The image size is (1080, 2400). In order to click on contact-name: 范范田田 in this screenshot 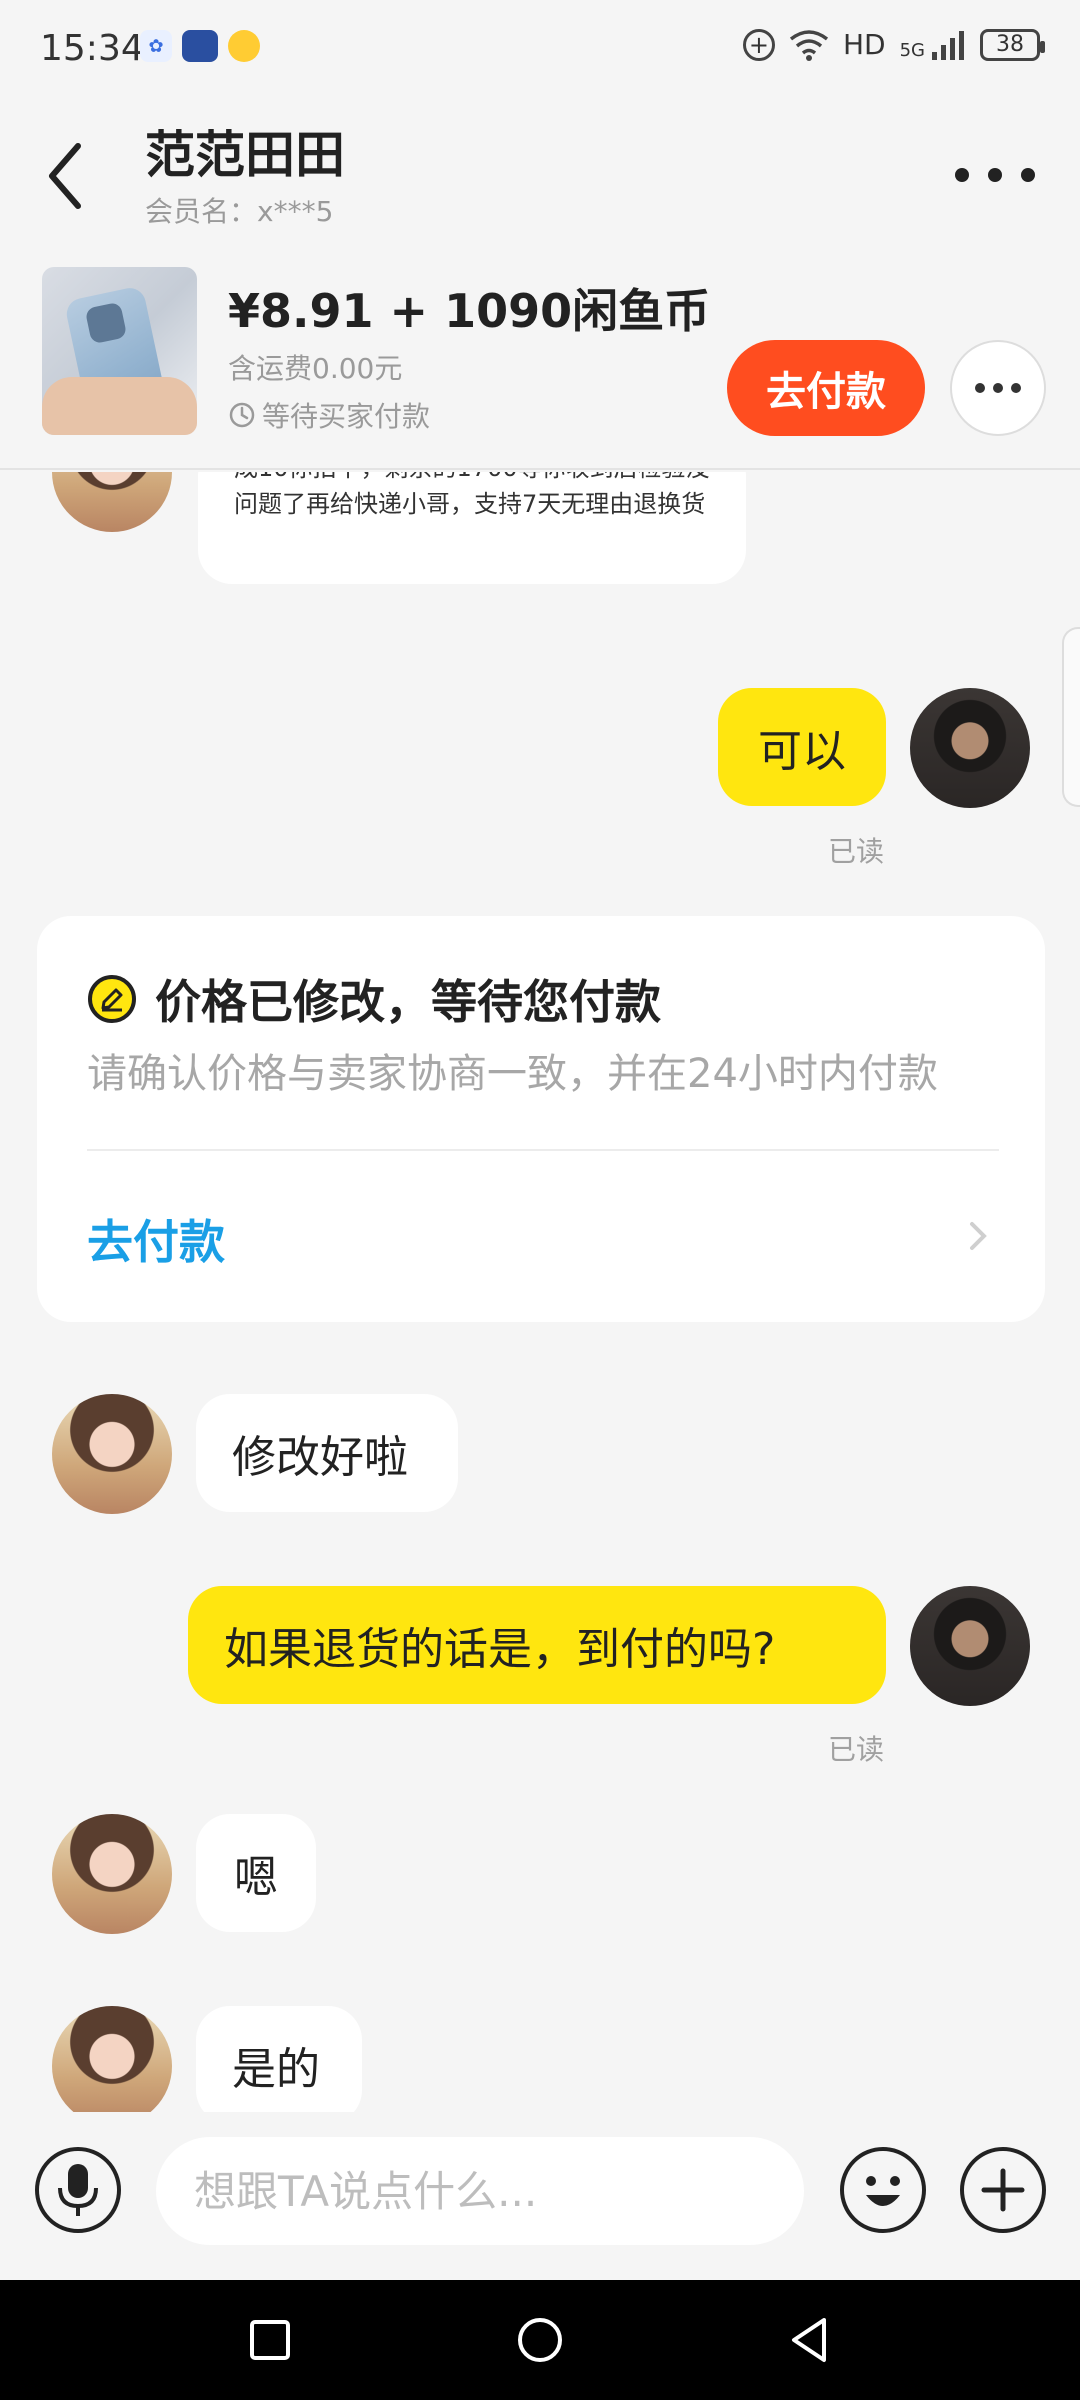, I will do `click(245, 155)`.